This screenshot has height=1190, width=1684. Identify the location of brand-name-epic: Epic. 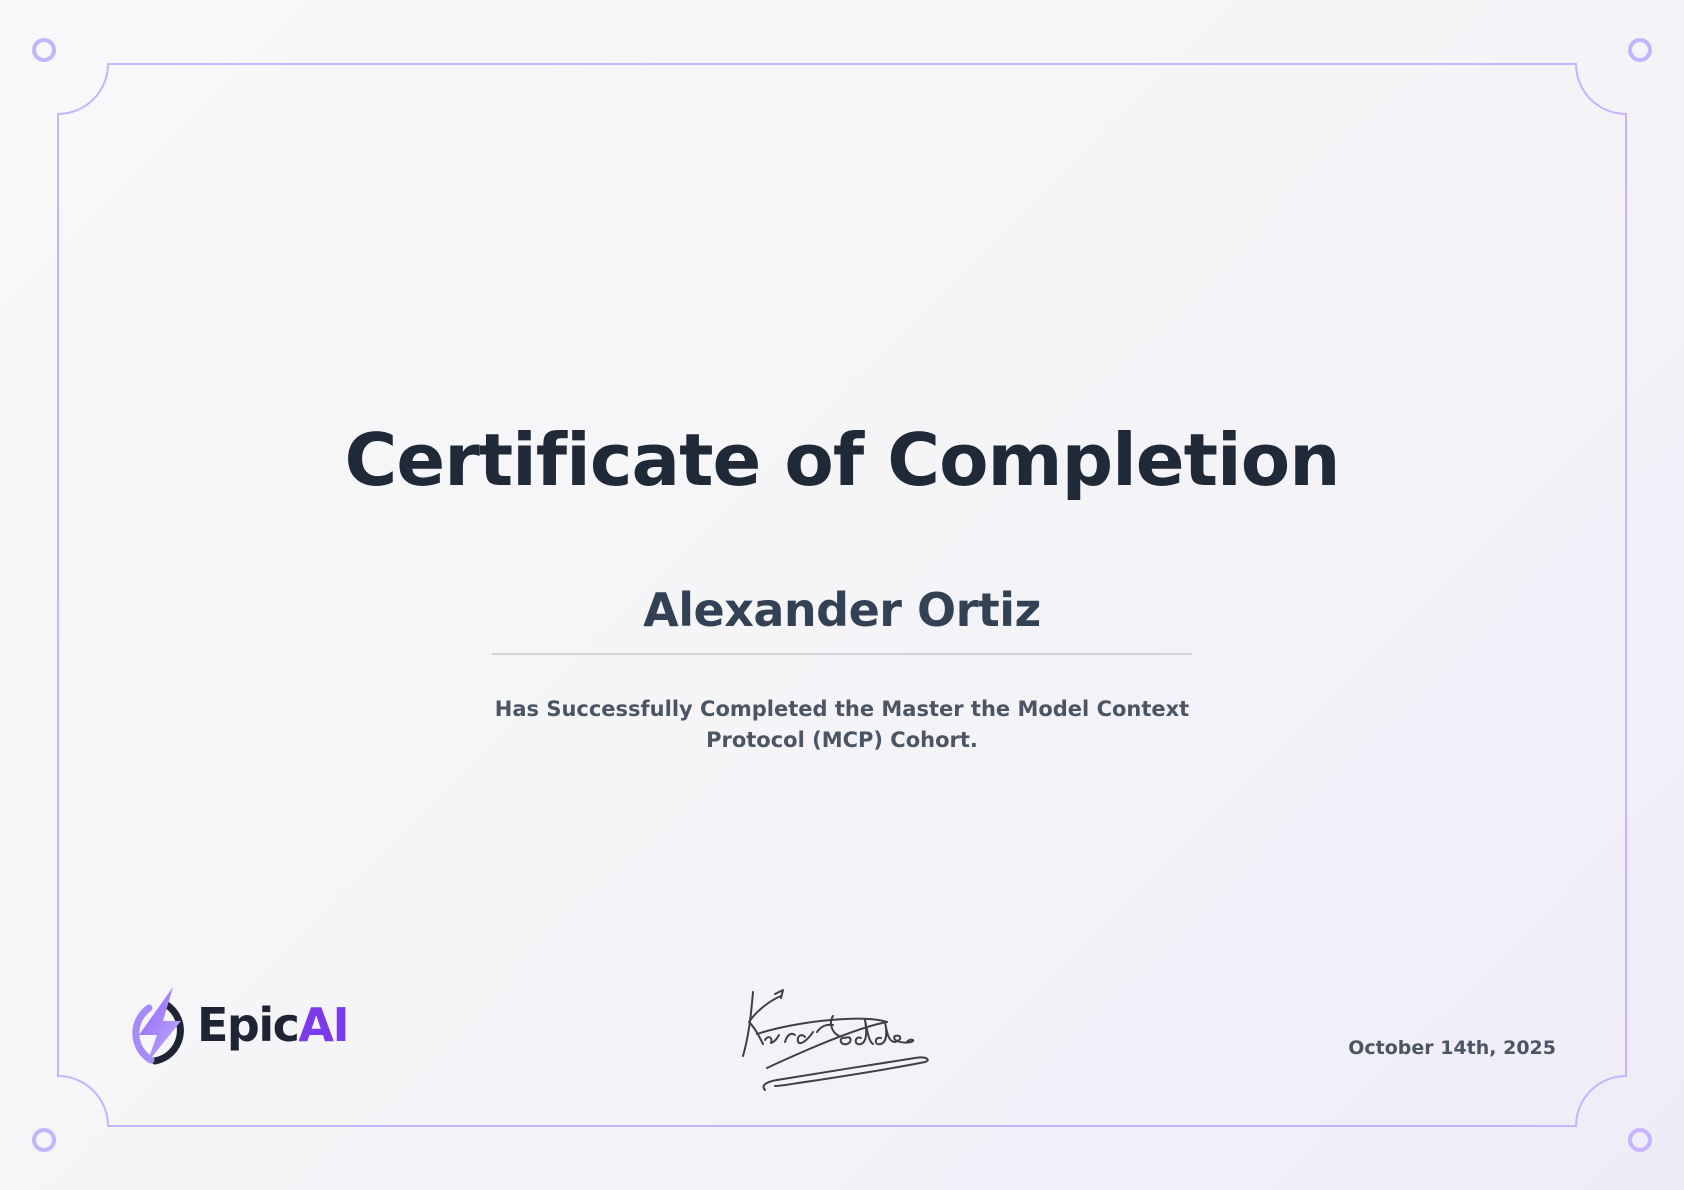
(248, 1025).